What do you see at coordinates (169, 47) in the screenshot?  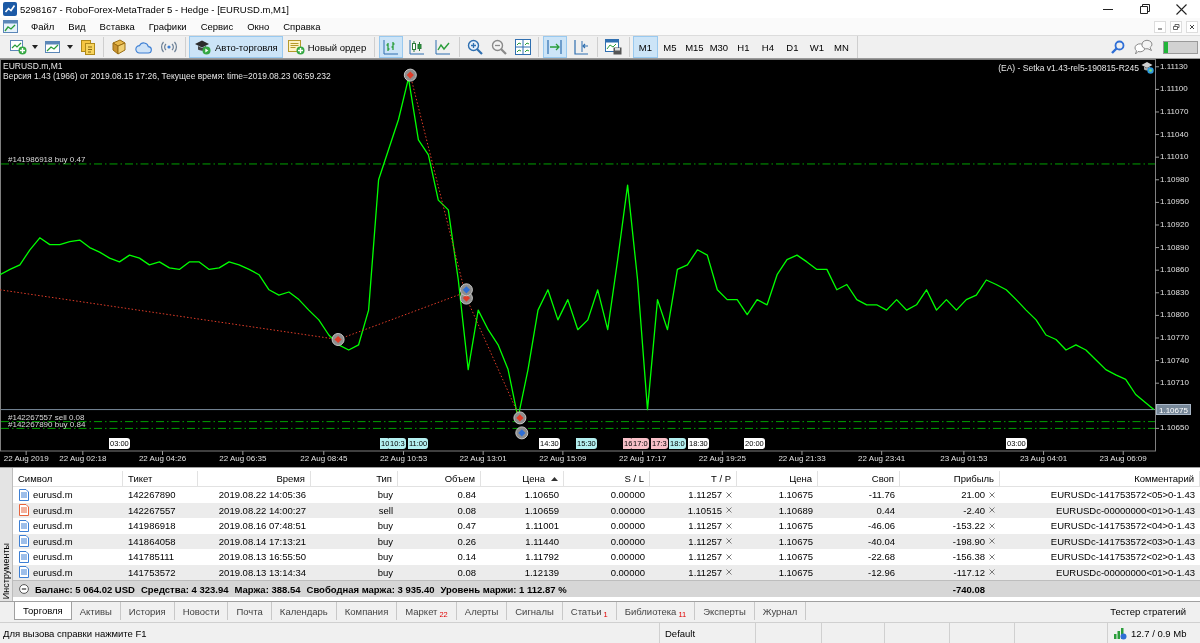 I see `broadcast-icon` at bounding box center [169, 47].